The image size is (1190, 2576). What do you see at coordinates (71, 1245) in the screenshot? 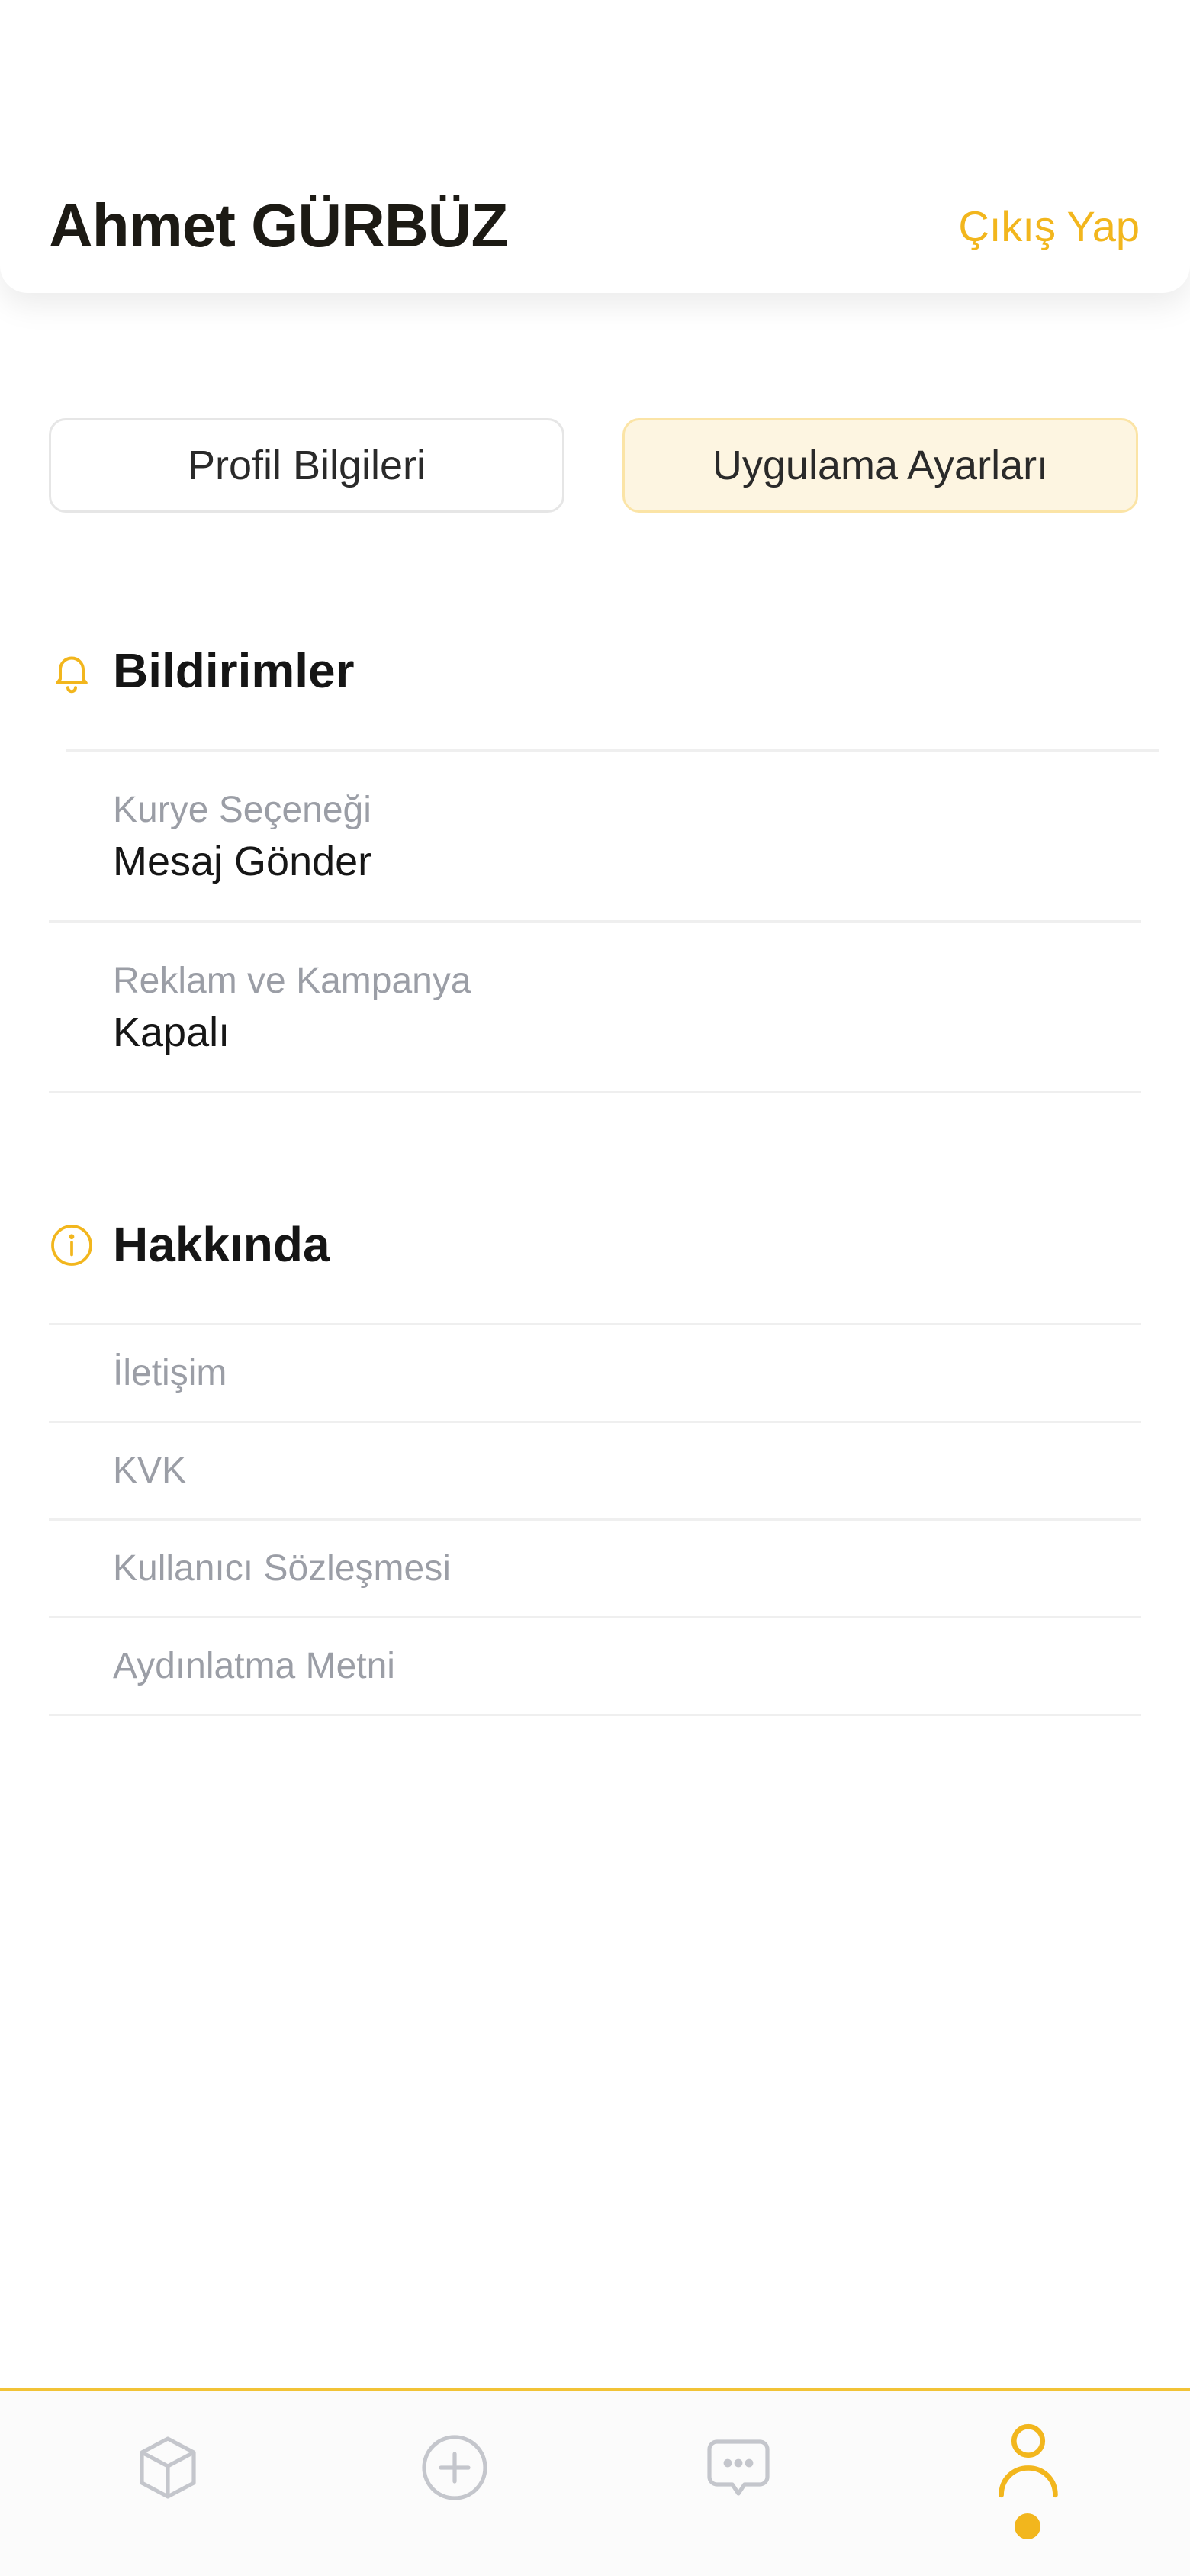
I see `info-icon` at bounding box center [71, 1245].